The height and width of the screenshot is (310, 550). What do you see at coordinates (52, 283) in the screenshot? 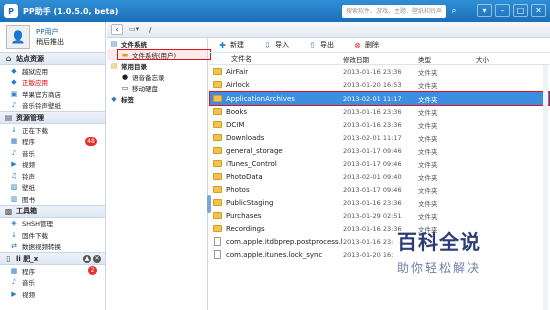
I see `sidebar-item-device-music: ♪ 音乐` at bounding box center [52, 283].